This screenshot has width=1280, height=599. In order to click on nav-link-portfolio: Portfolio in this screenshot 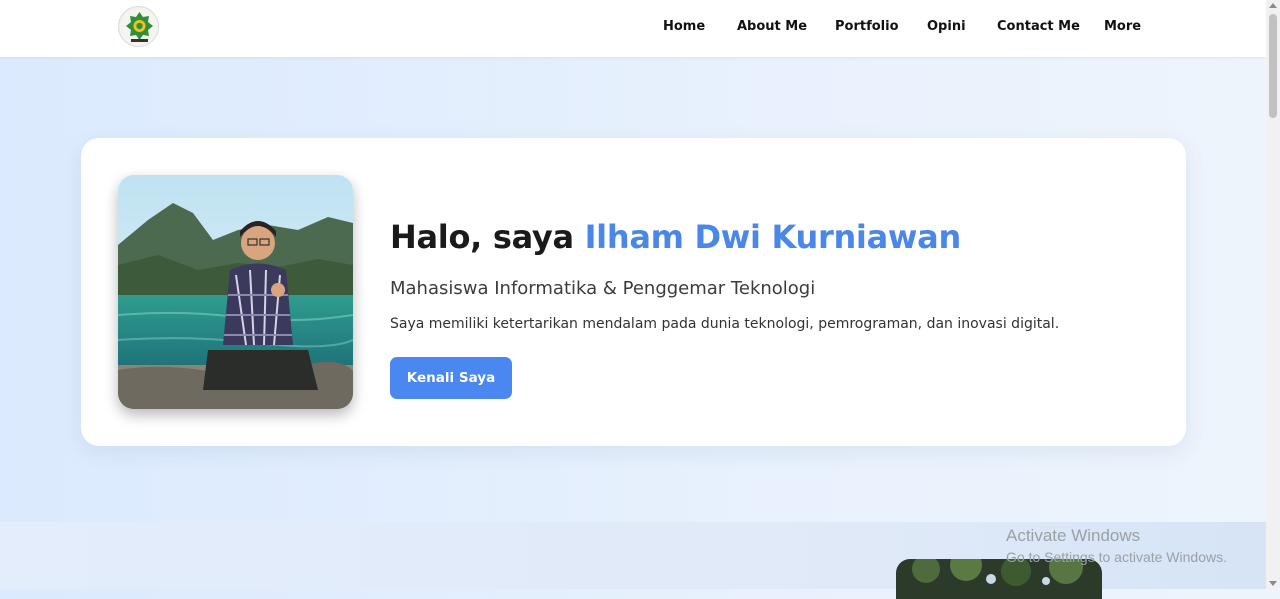, I will do `click(867, 26)`.